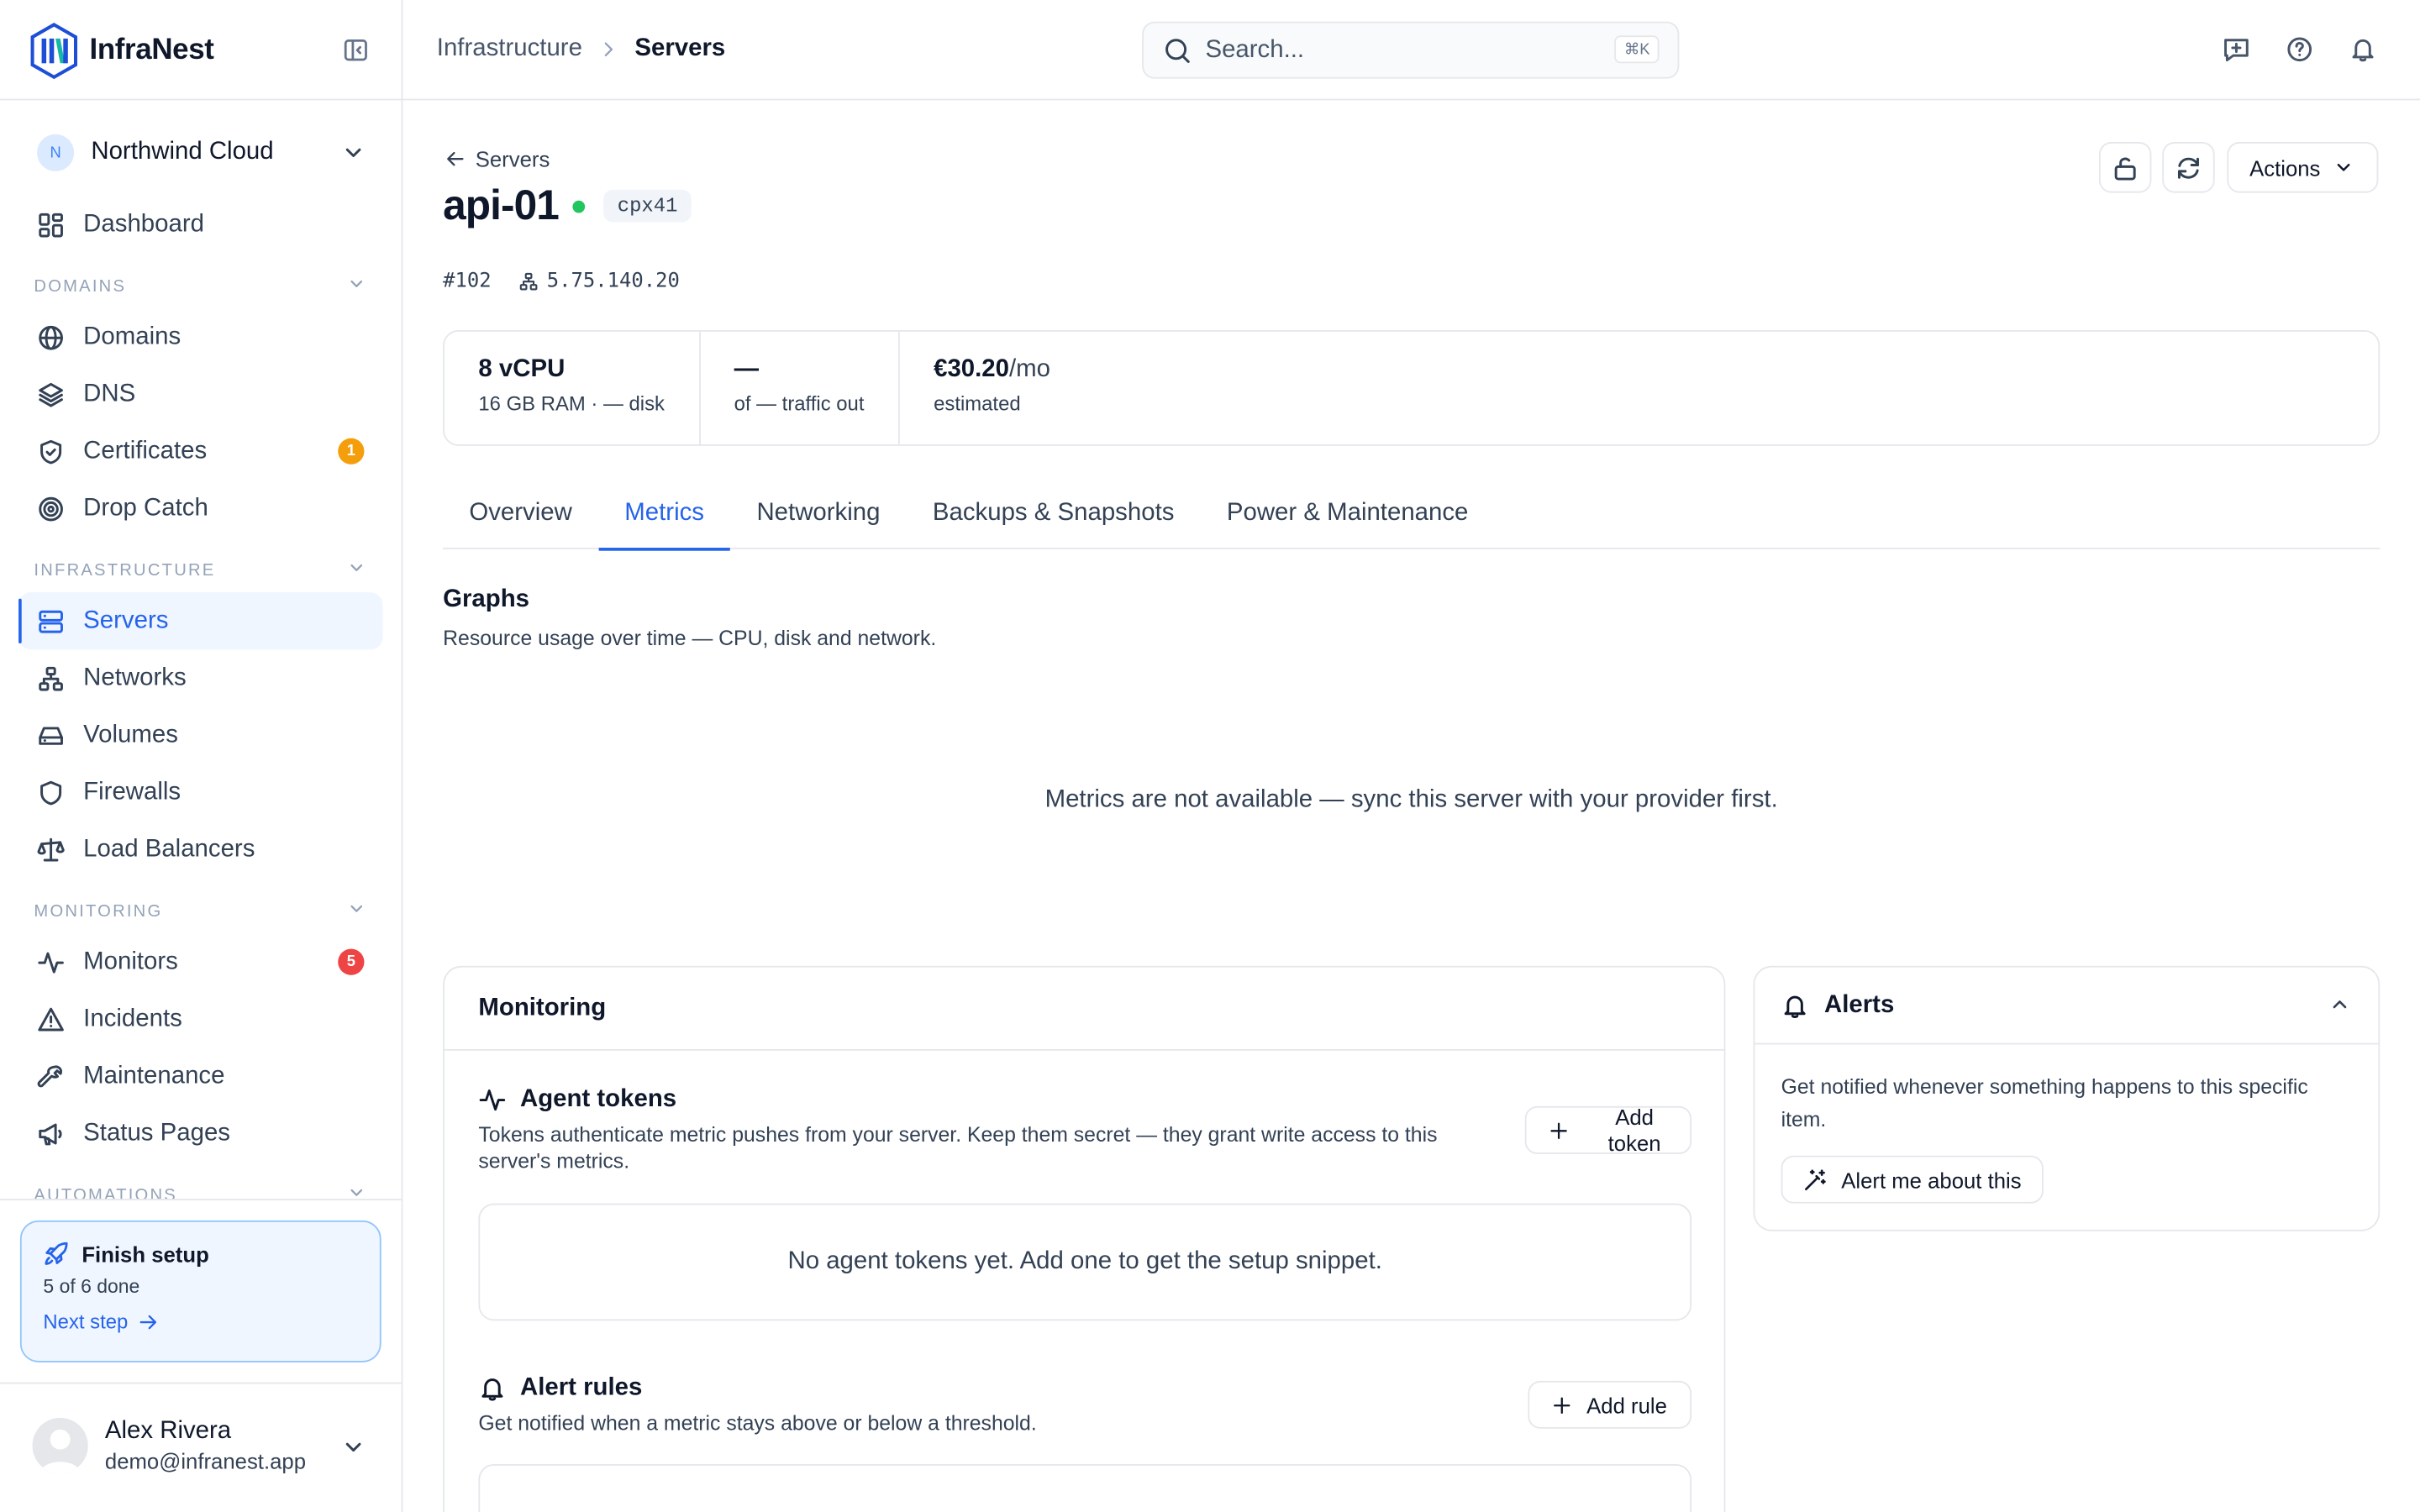 This screenshot has height=1512, width=2420. Describe the element at coordinates (581, 1387) in the screenshot. I see `alert-rules-title: Alert rules` at that location.